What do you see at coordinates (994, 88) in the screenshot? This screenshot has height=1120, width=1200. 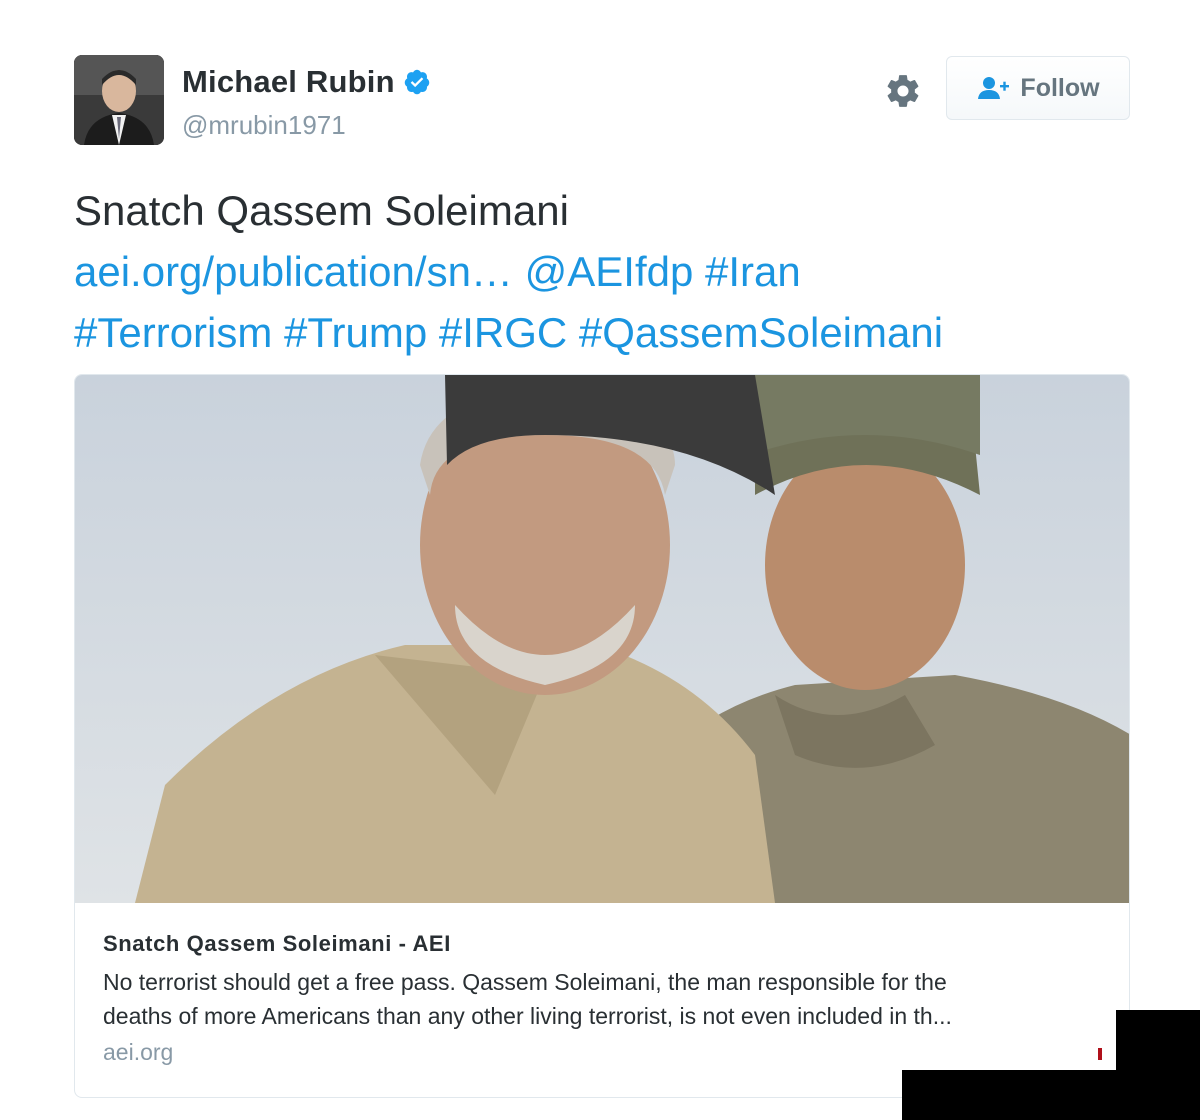 I see `add-user-icon` at bounding box center [994, 88].